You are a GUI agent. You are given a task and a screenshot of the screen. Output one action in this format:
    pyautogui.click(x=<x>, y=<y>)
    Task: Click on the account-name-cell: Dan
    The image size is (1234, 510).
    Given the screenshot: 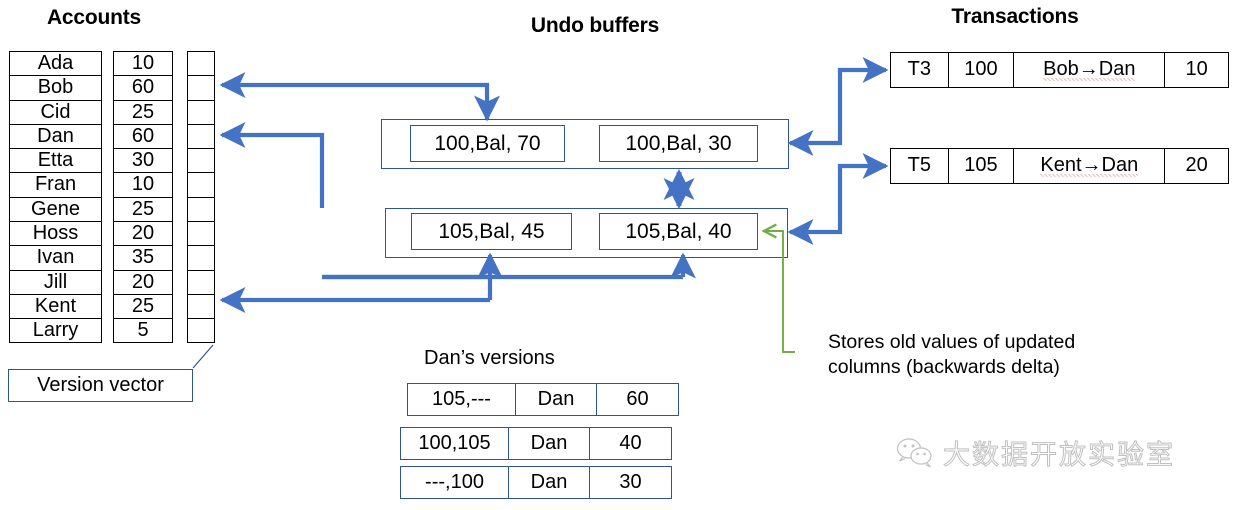 What is the action you would take?
    pyautogui.click(x=55, y=137)
    